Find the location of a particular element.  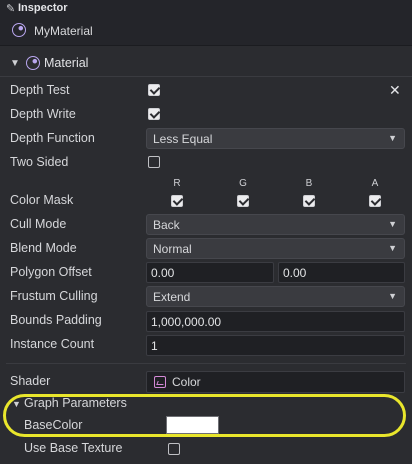

material-icon is located at coordinates (33, 63).